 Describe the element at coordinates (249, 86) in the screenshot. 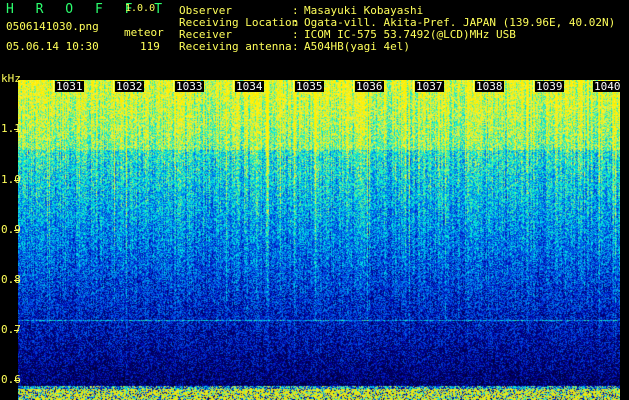

I see `x-tick-label: 1034` at that location.